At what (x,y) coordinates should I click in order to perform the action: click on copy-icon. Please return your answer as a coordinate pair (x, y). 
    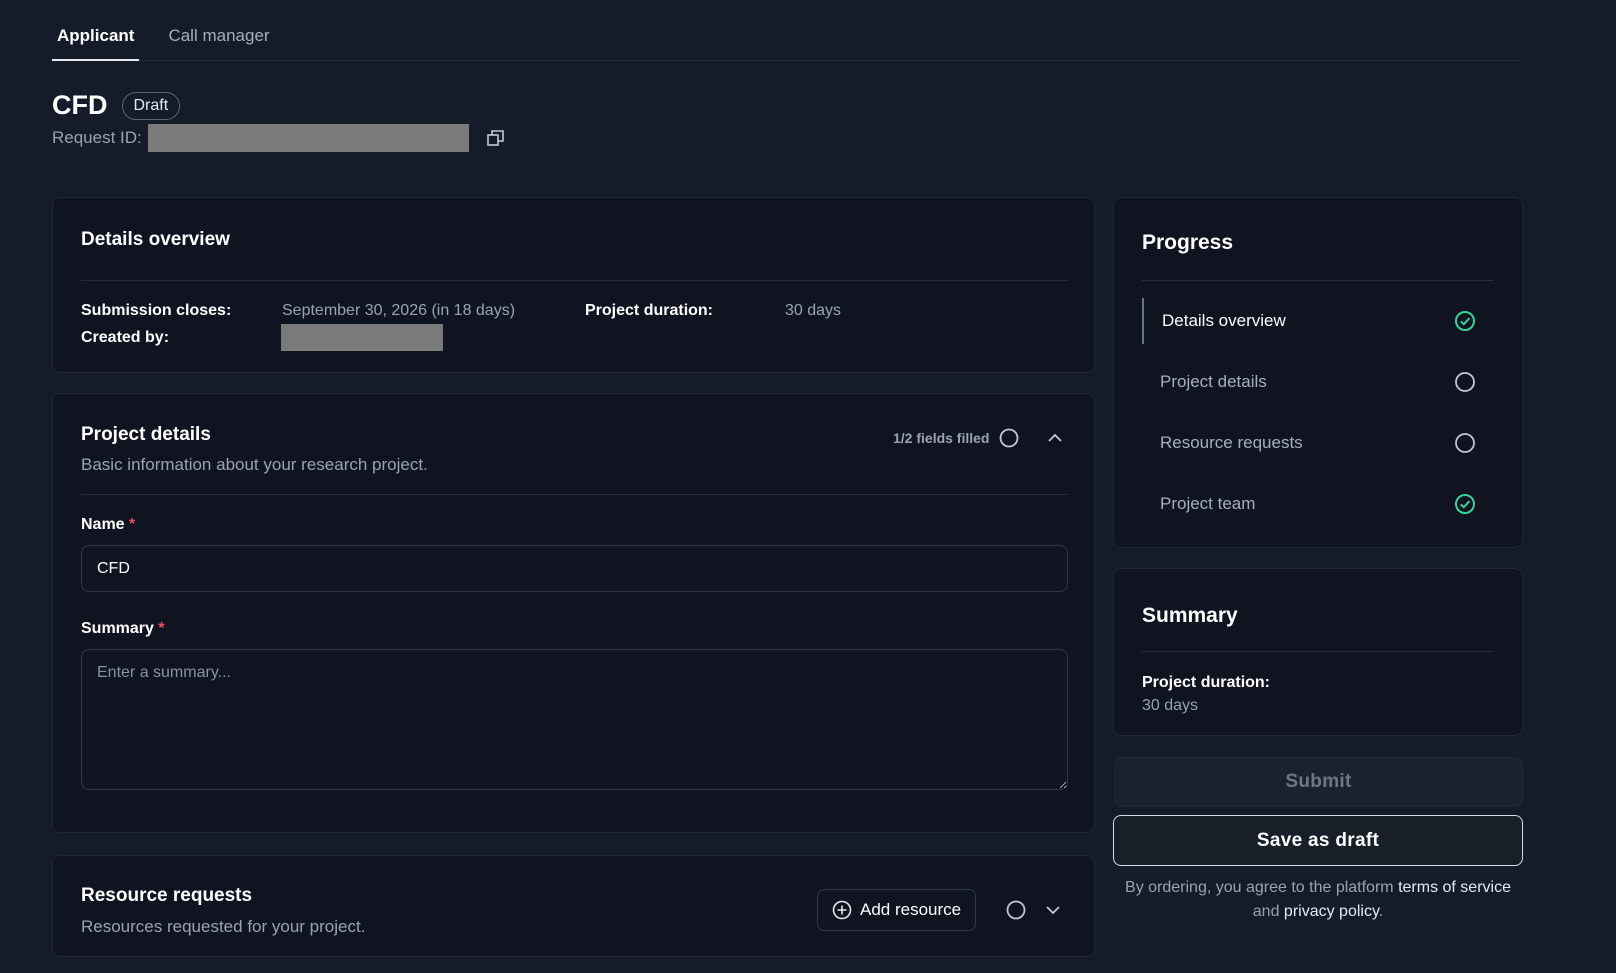
    Looking at the image, I should click on (496, 138).